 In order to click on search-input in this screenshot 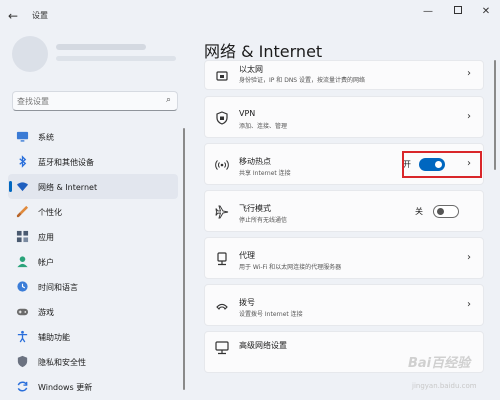, I will do `click(87, 101)`.